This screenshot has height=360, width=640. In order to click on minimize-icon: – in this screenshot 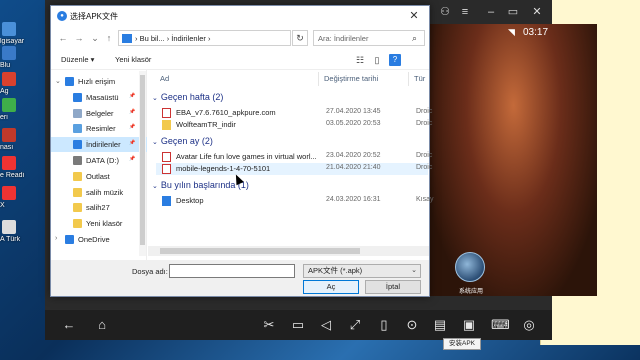, I will do `click(491, 12)`.